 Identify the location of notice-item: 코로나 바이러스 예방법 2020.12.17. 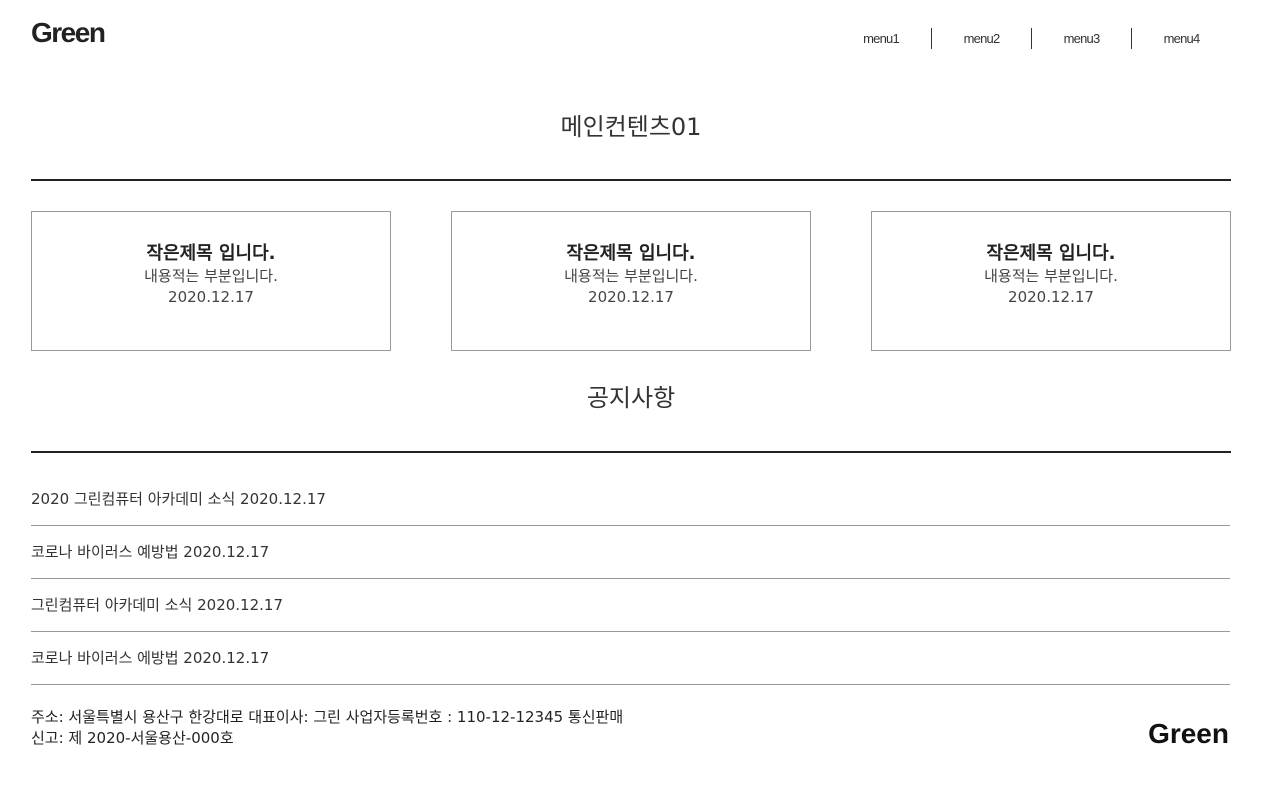
(630, 552).